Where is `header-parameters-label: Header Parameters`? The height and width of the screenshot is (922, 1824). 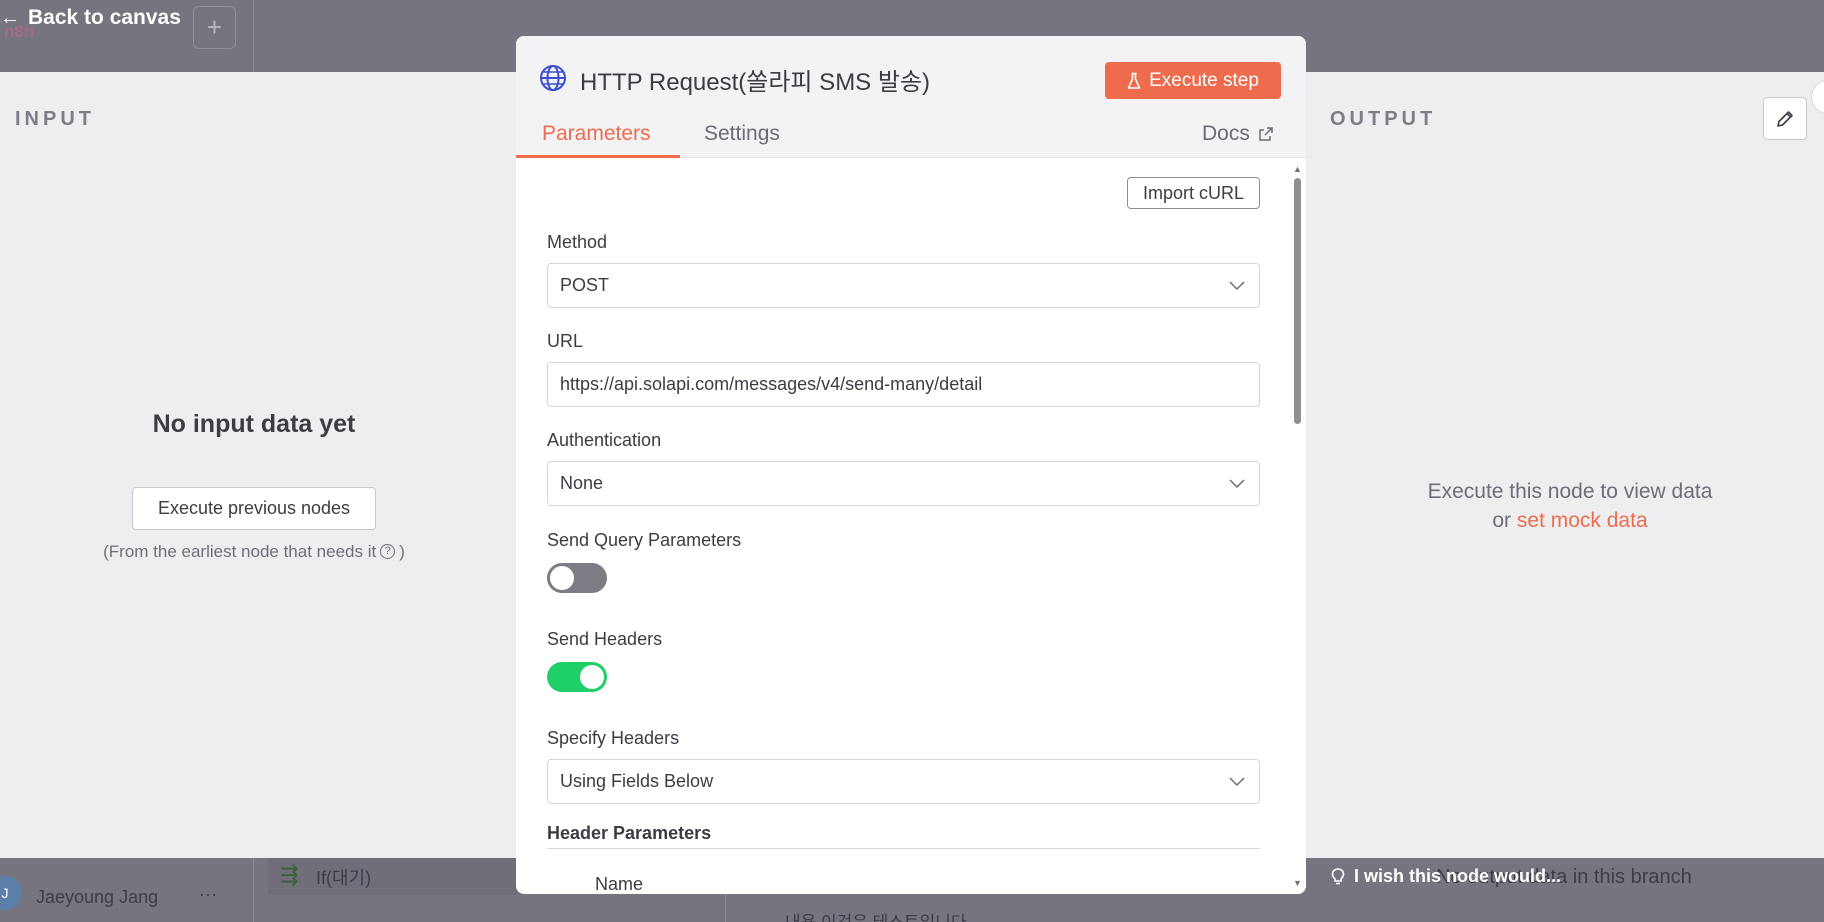 header-parameters-label: Header Parameters is located at coordinates (629, 833).